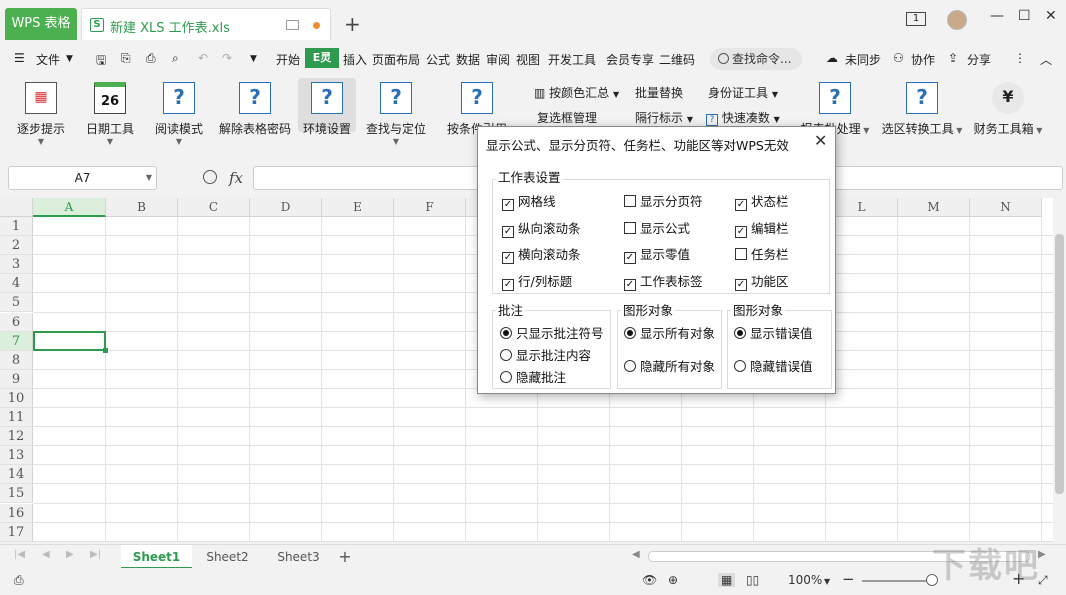 This screenshot has height=595, width=1066. I want to click on menu-qrcode: 二维码, so click(677, 59).